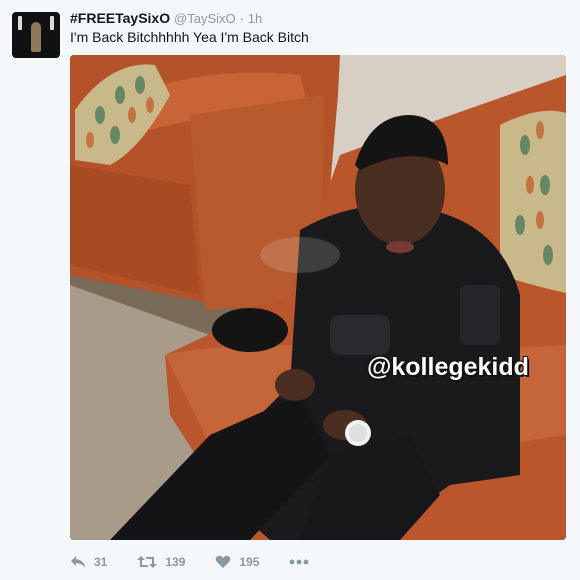 Image resolution: width=580 pixels, height=580 pixels. What do you see at coordinates (161, 562) in the screenshot?
I see `retweet-button: 139` at bounding box center [161, 562].